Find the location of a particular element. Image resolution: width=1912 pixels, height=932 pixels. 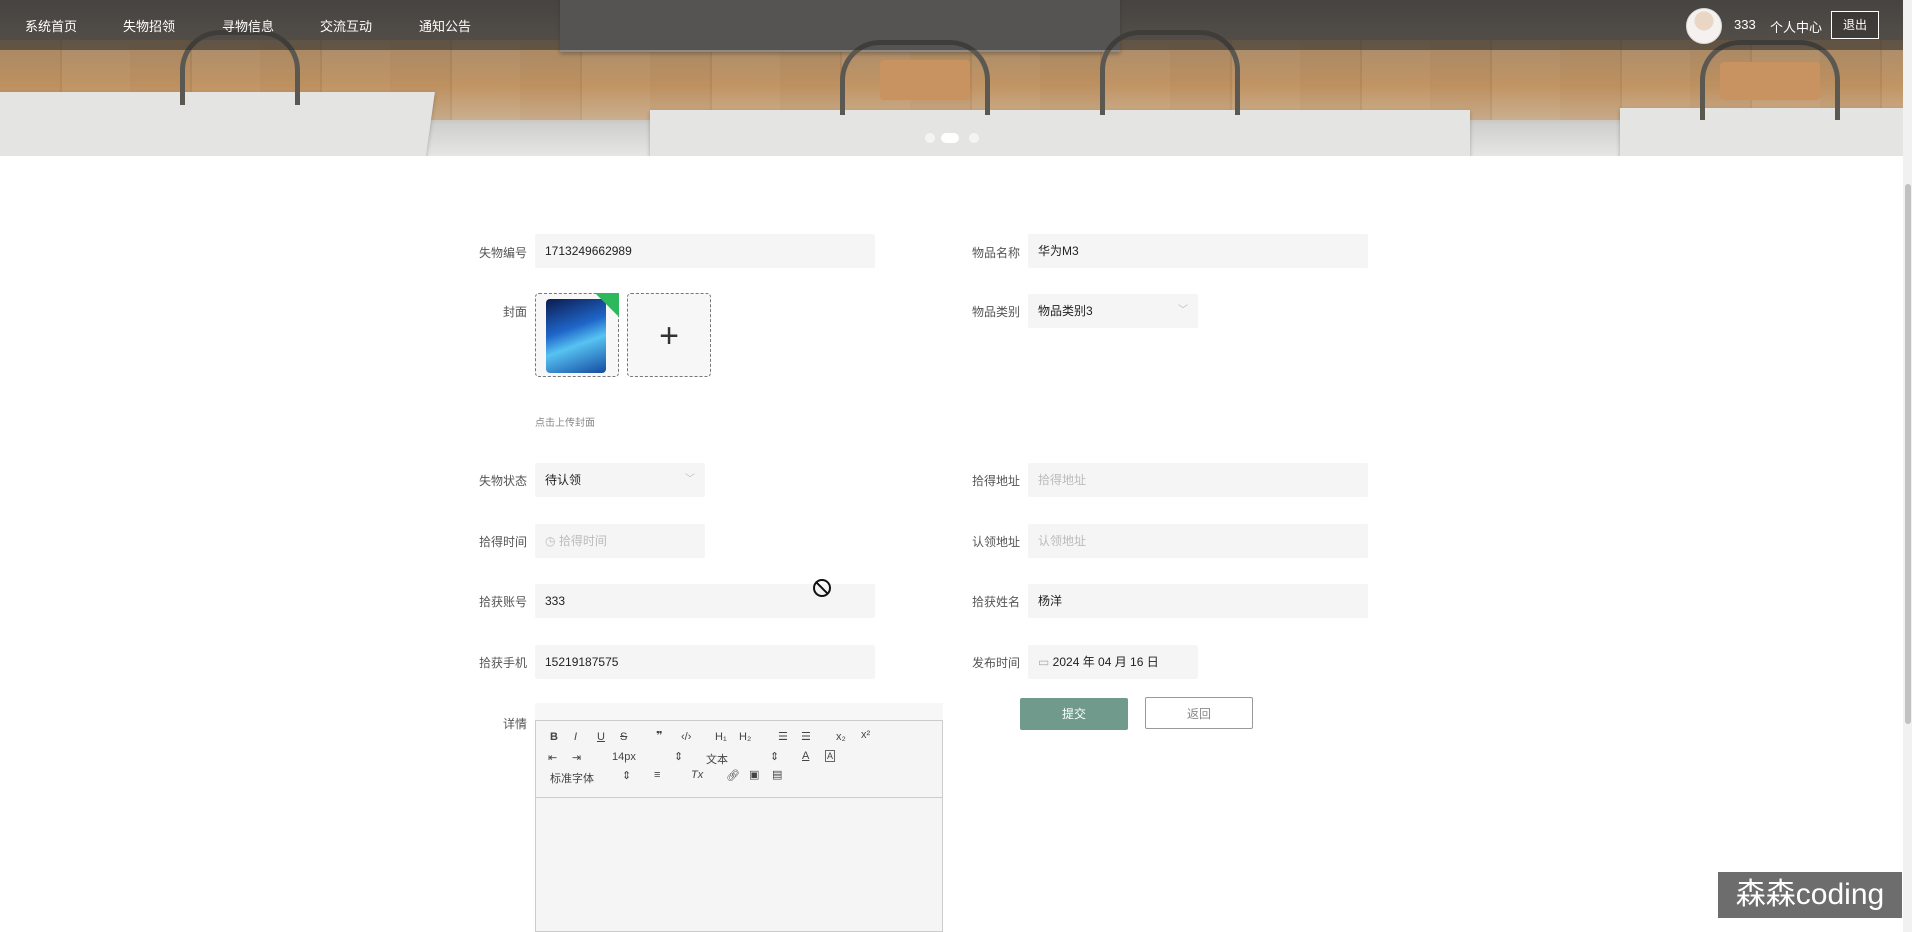

link-icon: 🔗︎ is located at coordinates (733, 775).